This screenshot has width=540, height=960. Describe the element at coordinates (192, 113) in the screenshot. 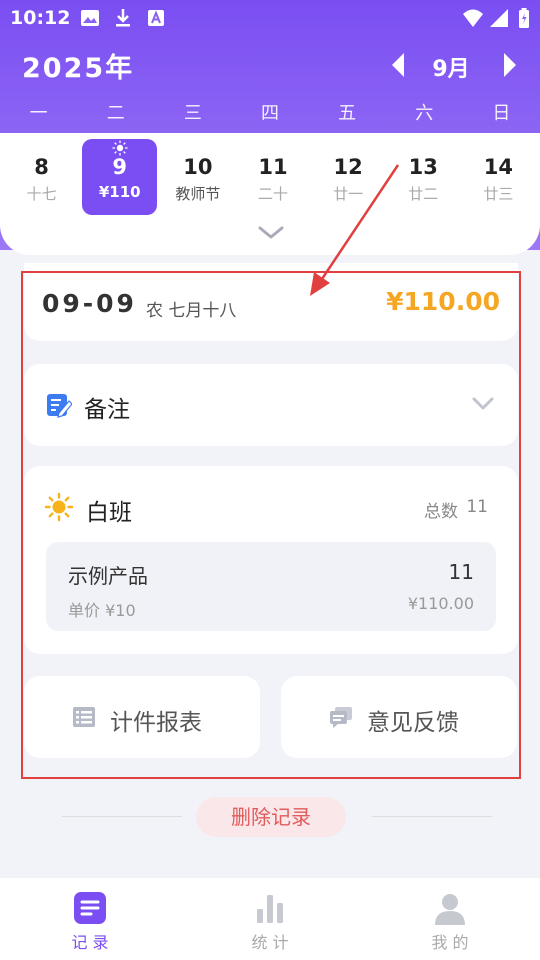

I see `weekday-label: 三` at that location.